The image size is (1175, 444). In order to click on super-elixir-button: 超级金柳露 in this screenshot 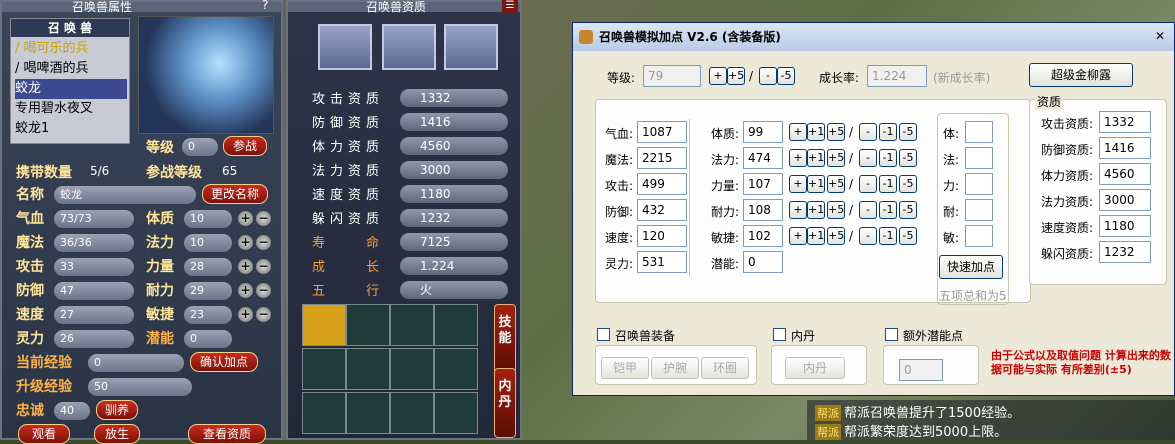, I will do `click(1081, 75)`.